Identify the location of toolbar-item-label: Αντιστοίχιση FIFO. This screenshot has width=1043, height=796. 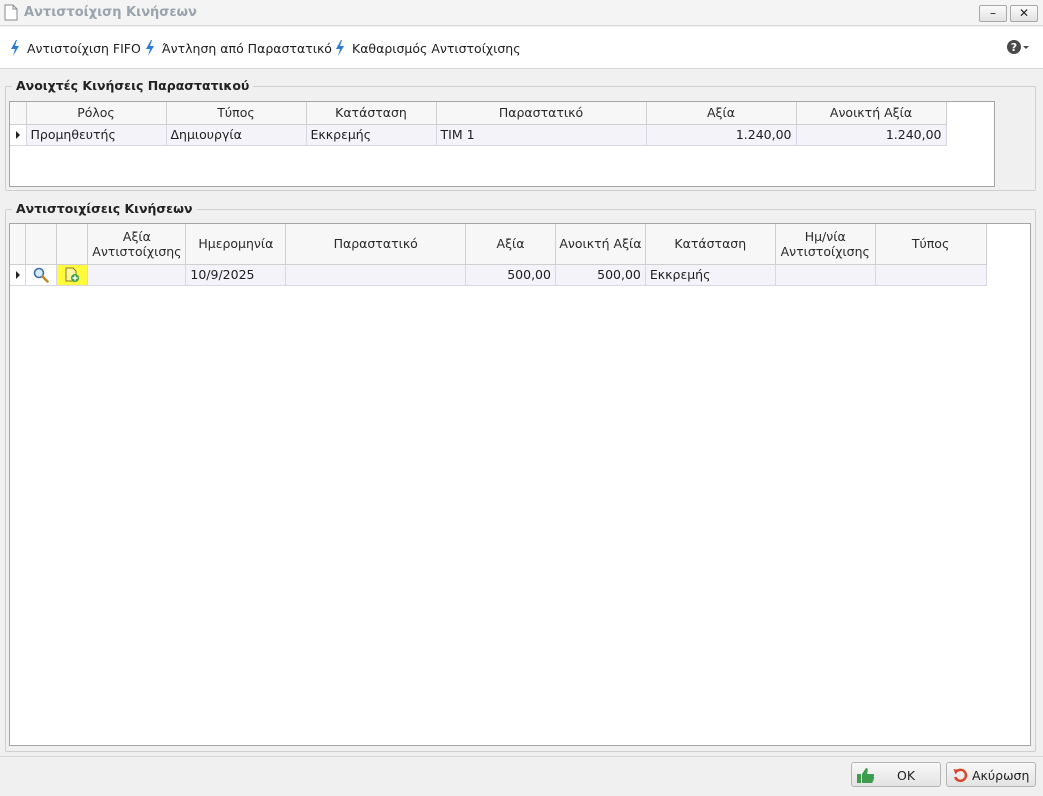
(84, 48).